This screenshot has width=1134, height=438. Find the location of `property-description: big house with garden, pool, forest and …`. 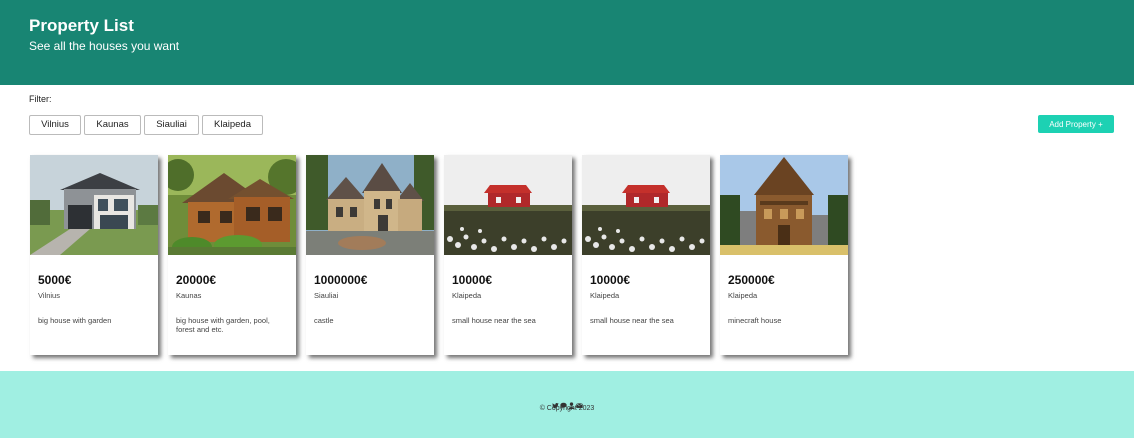

property-description: big house with garden, pool, forest and … is located at coordinates (223, 325).